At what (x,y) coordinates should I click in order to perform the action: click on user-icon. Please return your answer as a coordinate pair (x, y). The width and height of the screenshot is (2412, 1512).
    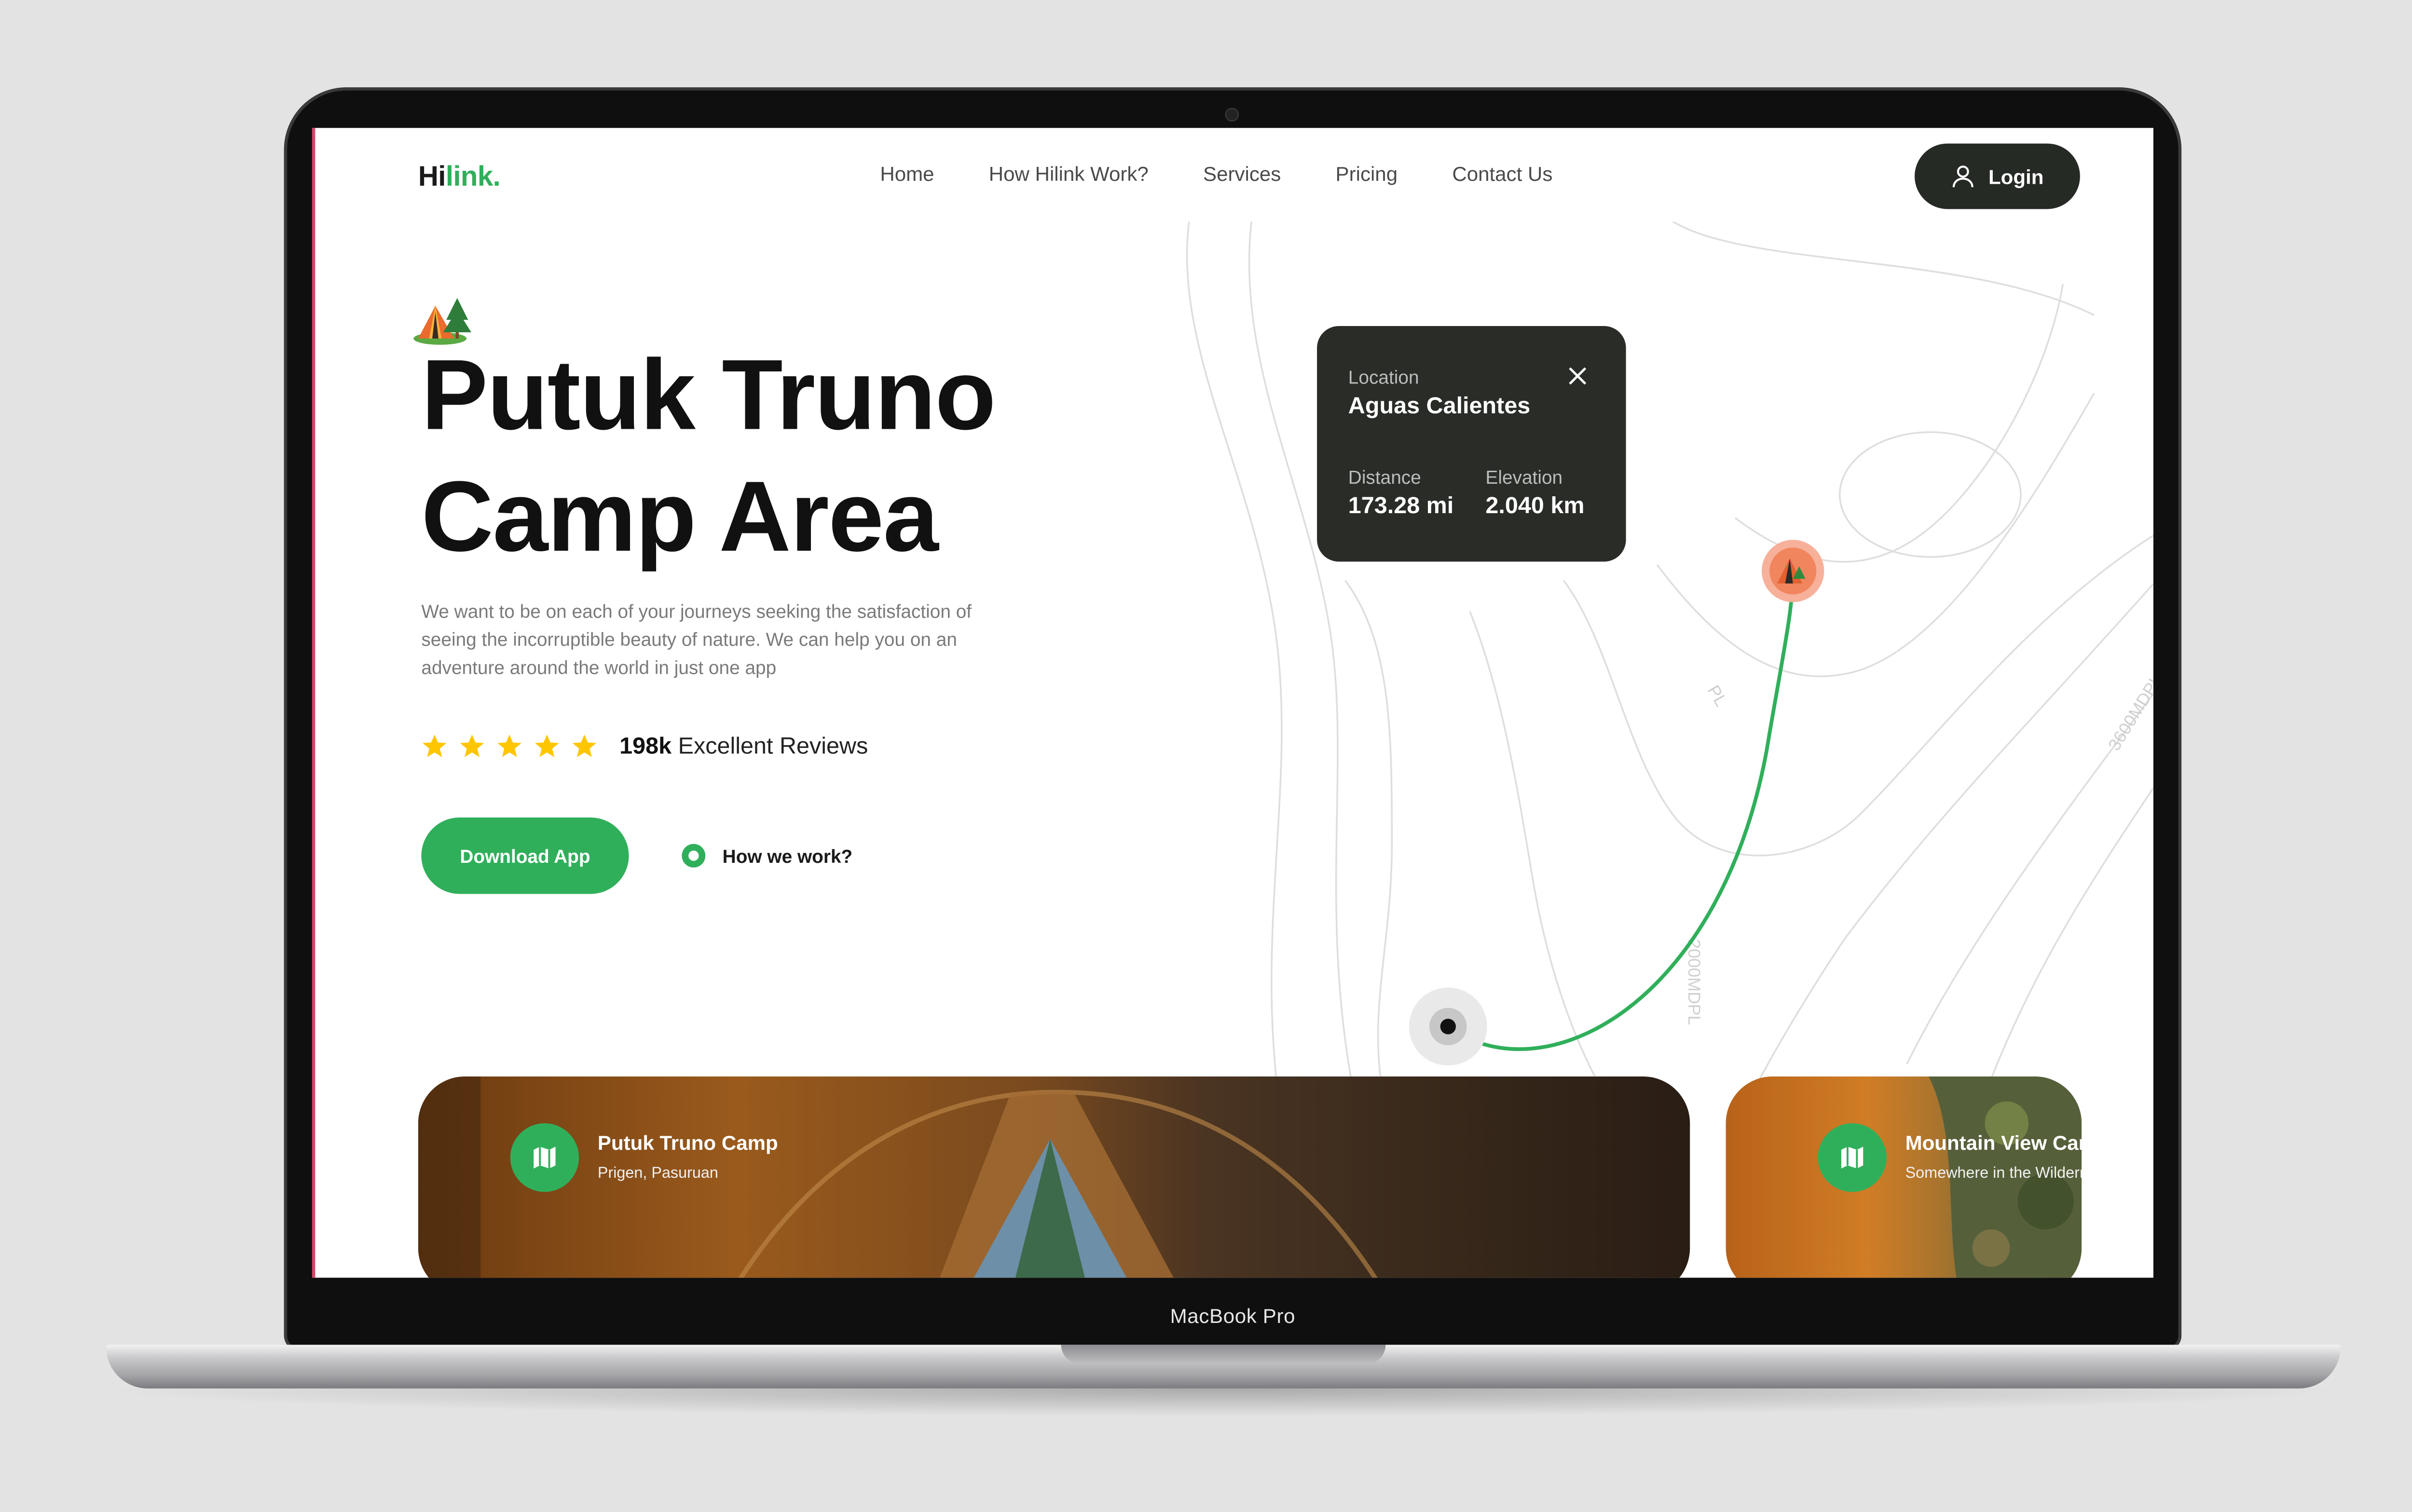
    Looking at the image, I should click on (1963, 177).